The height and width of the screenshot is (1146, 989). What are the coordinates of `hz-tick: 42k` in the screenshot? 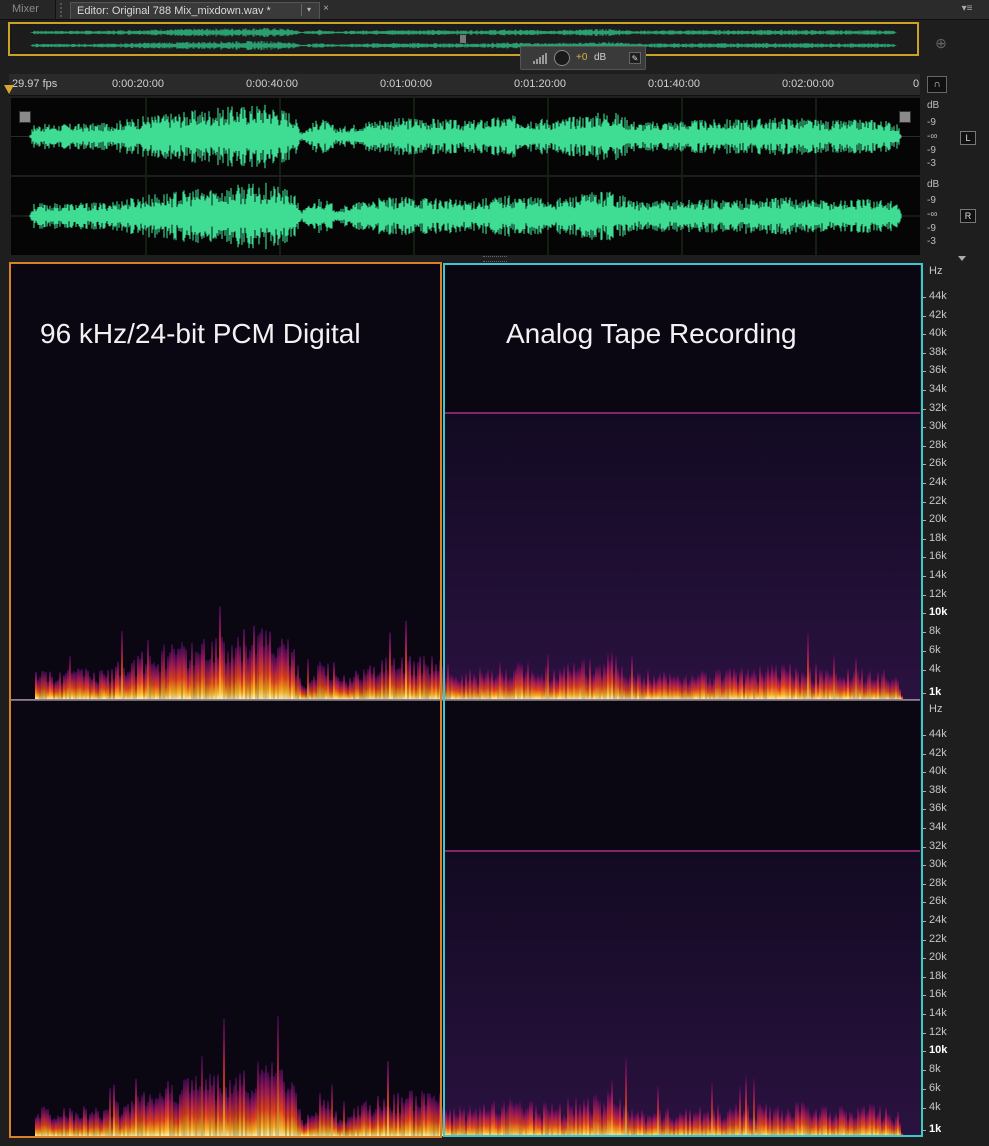 It's located at (938, 314).